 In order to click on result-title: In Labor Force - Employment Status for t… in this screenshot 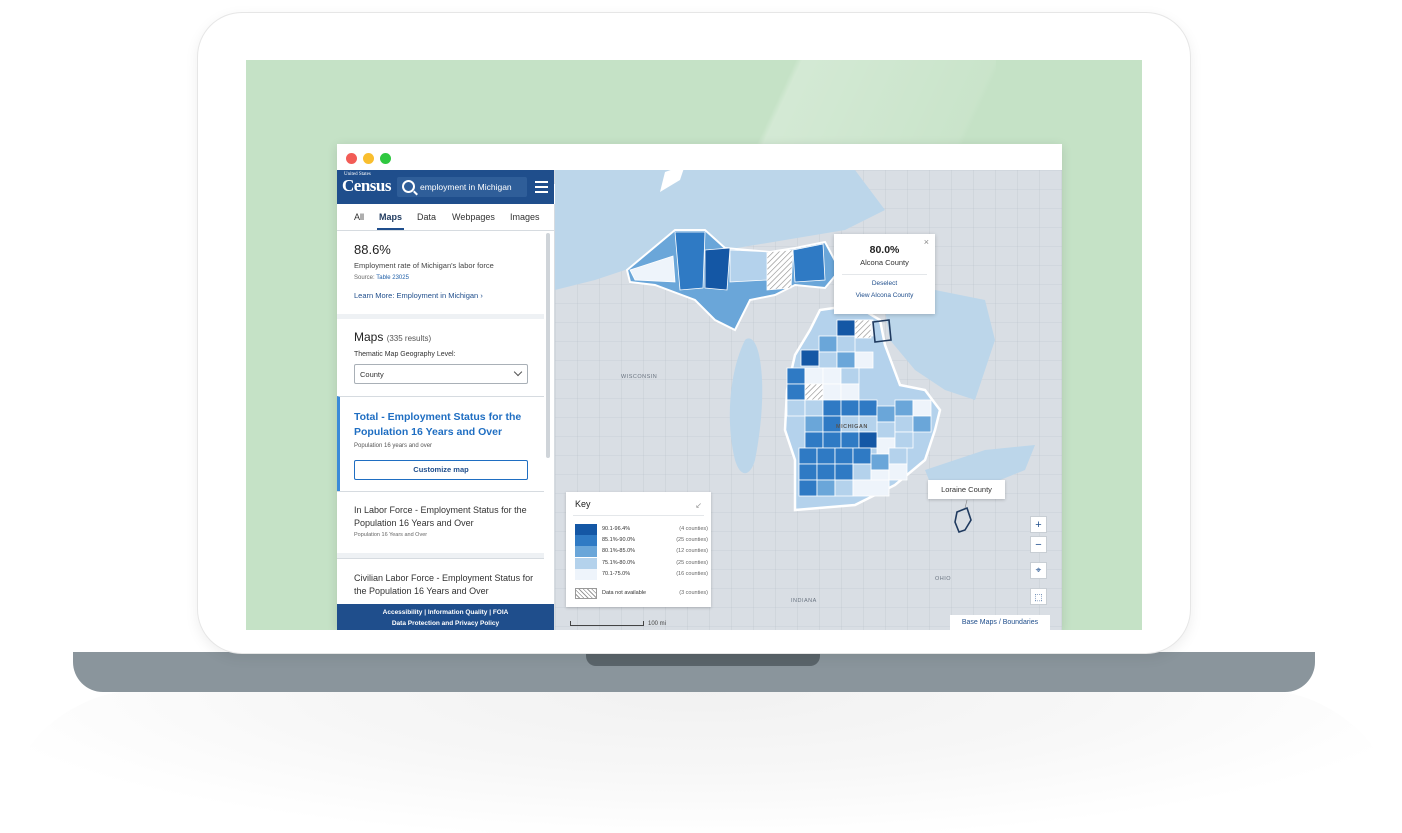, I will do `click(444, 516)`.